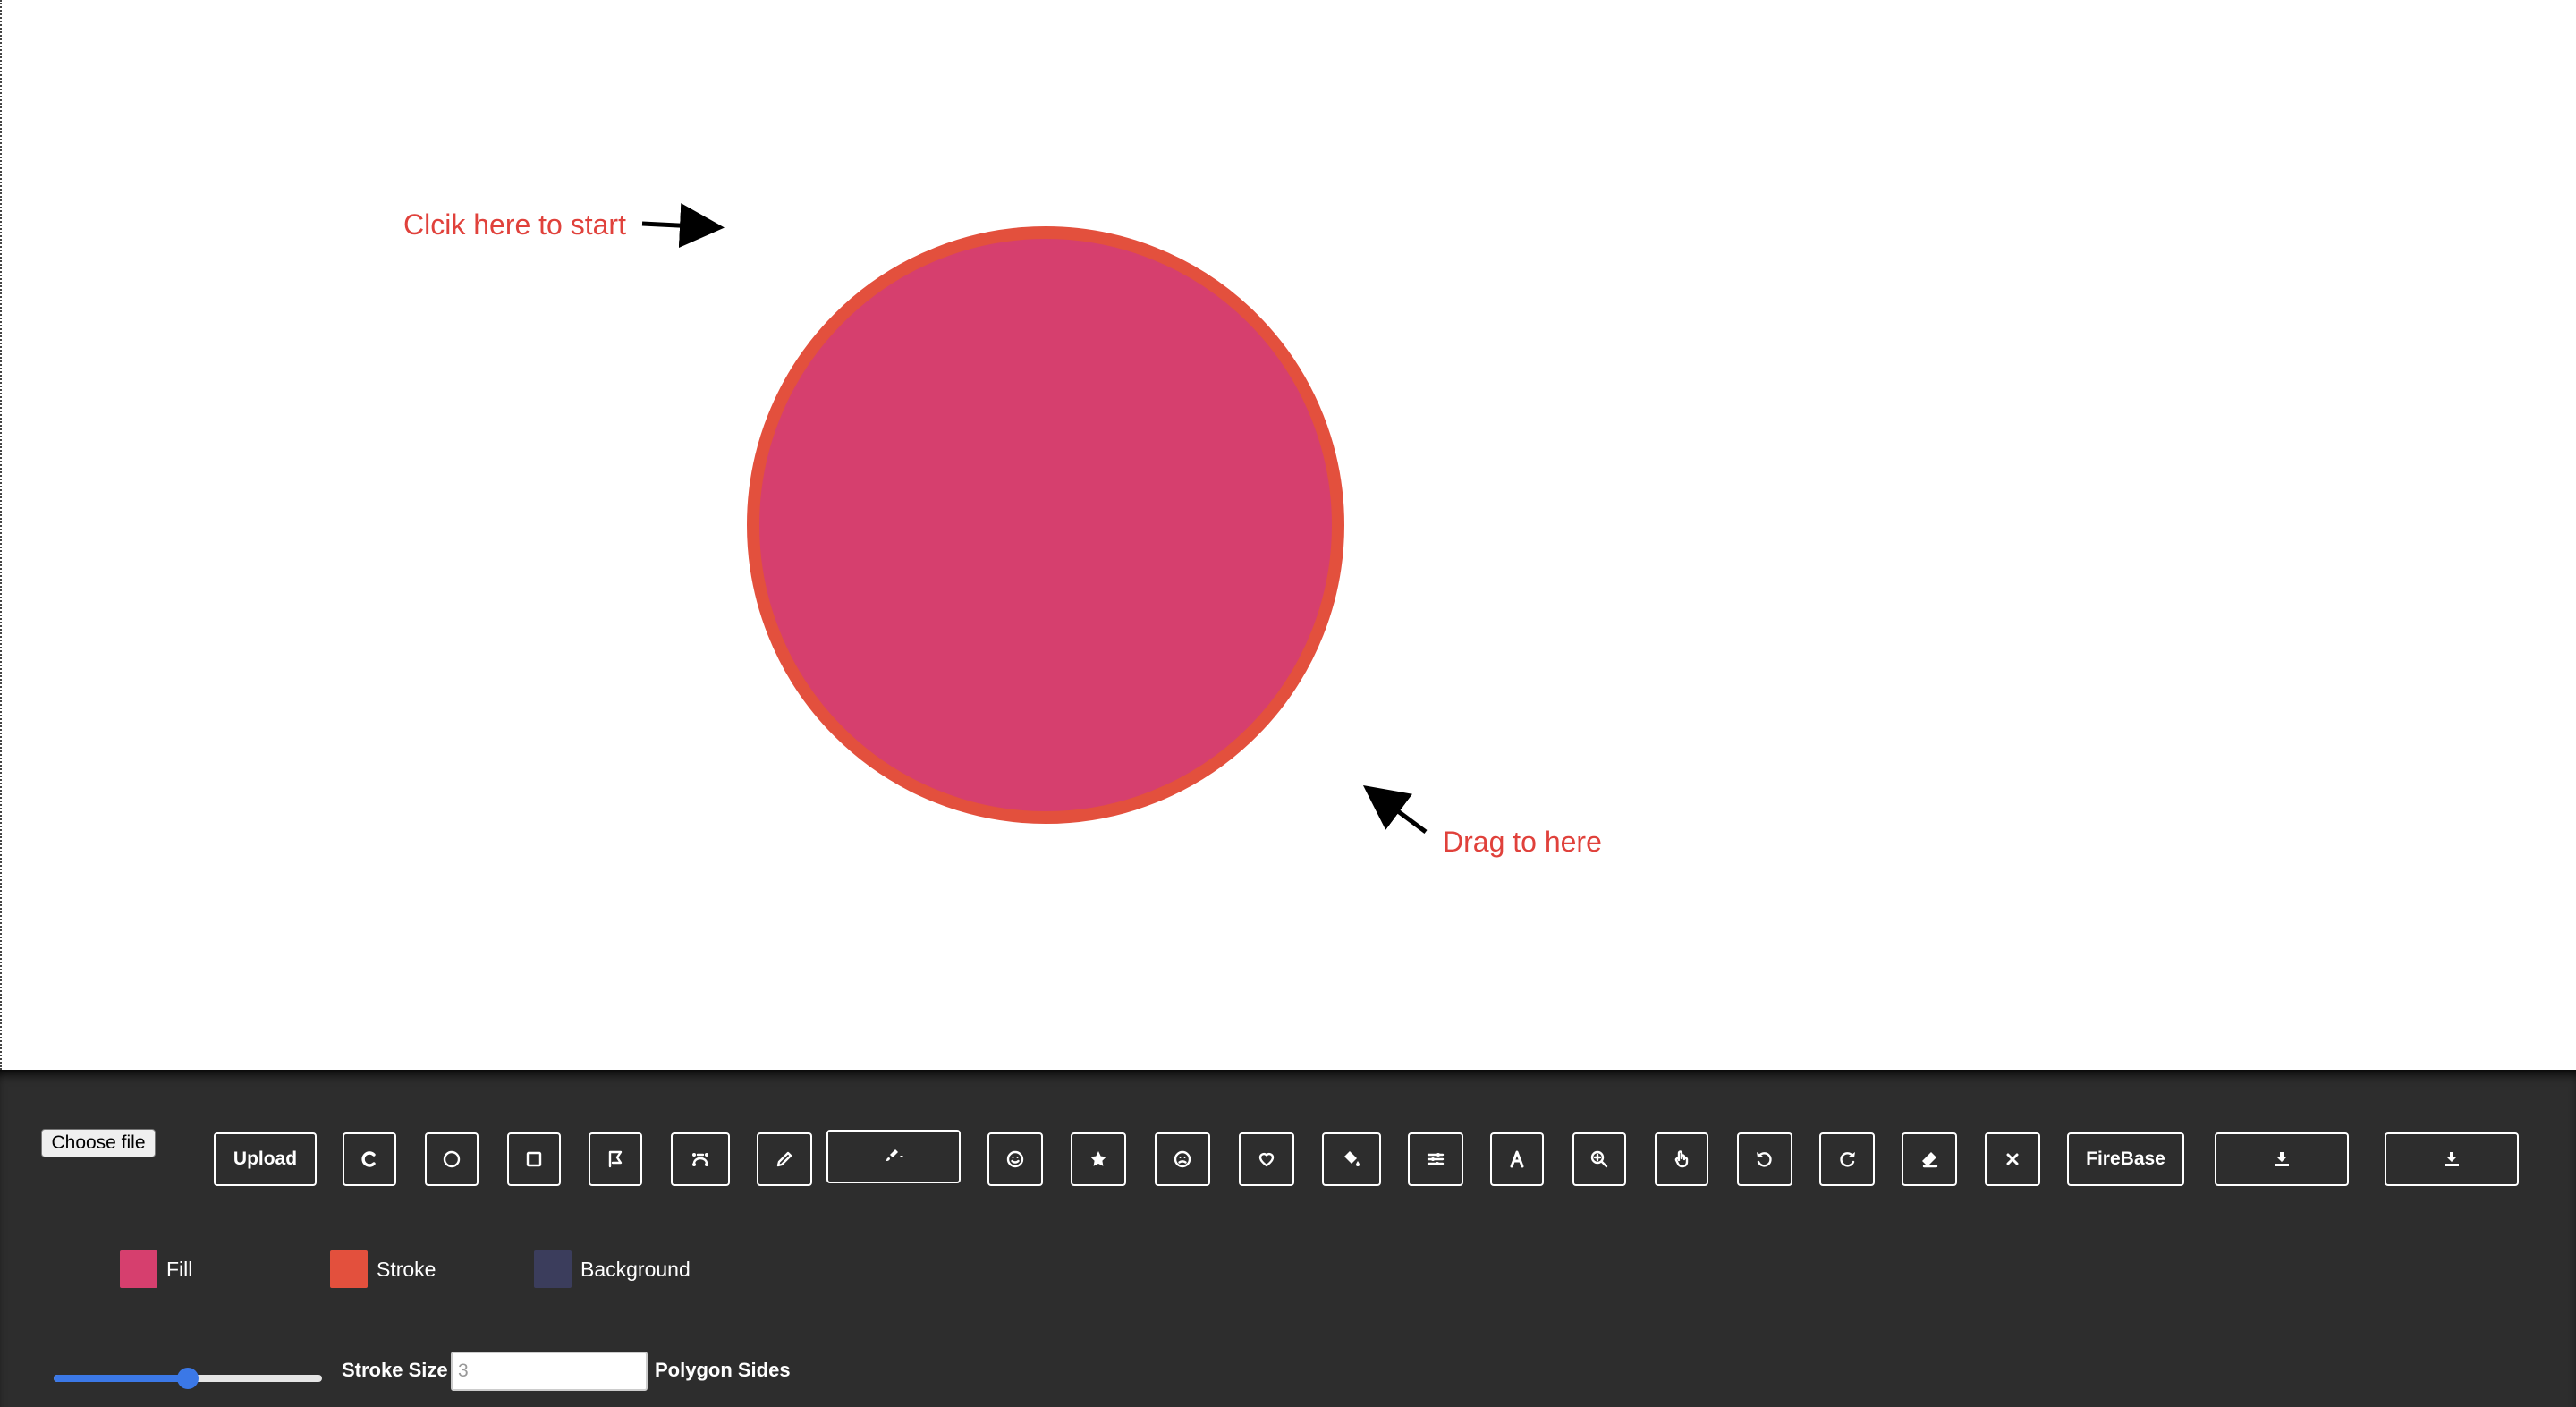 The height and width of the screenshot is (1407, 2576). I want to click on reset-button, so click(369, 1159).